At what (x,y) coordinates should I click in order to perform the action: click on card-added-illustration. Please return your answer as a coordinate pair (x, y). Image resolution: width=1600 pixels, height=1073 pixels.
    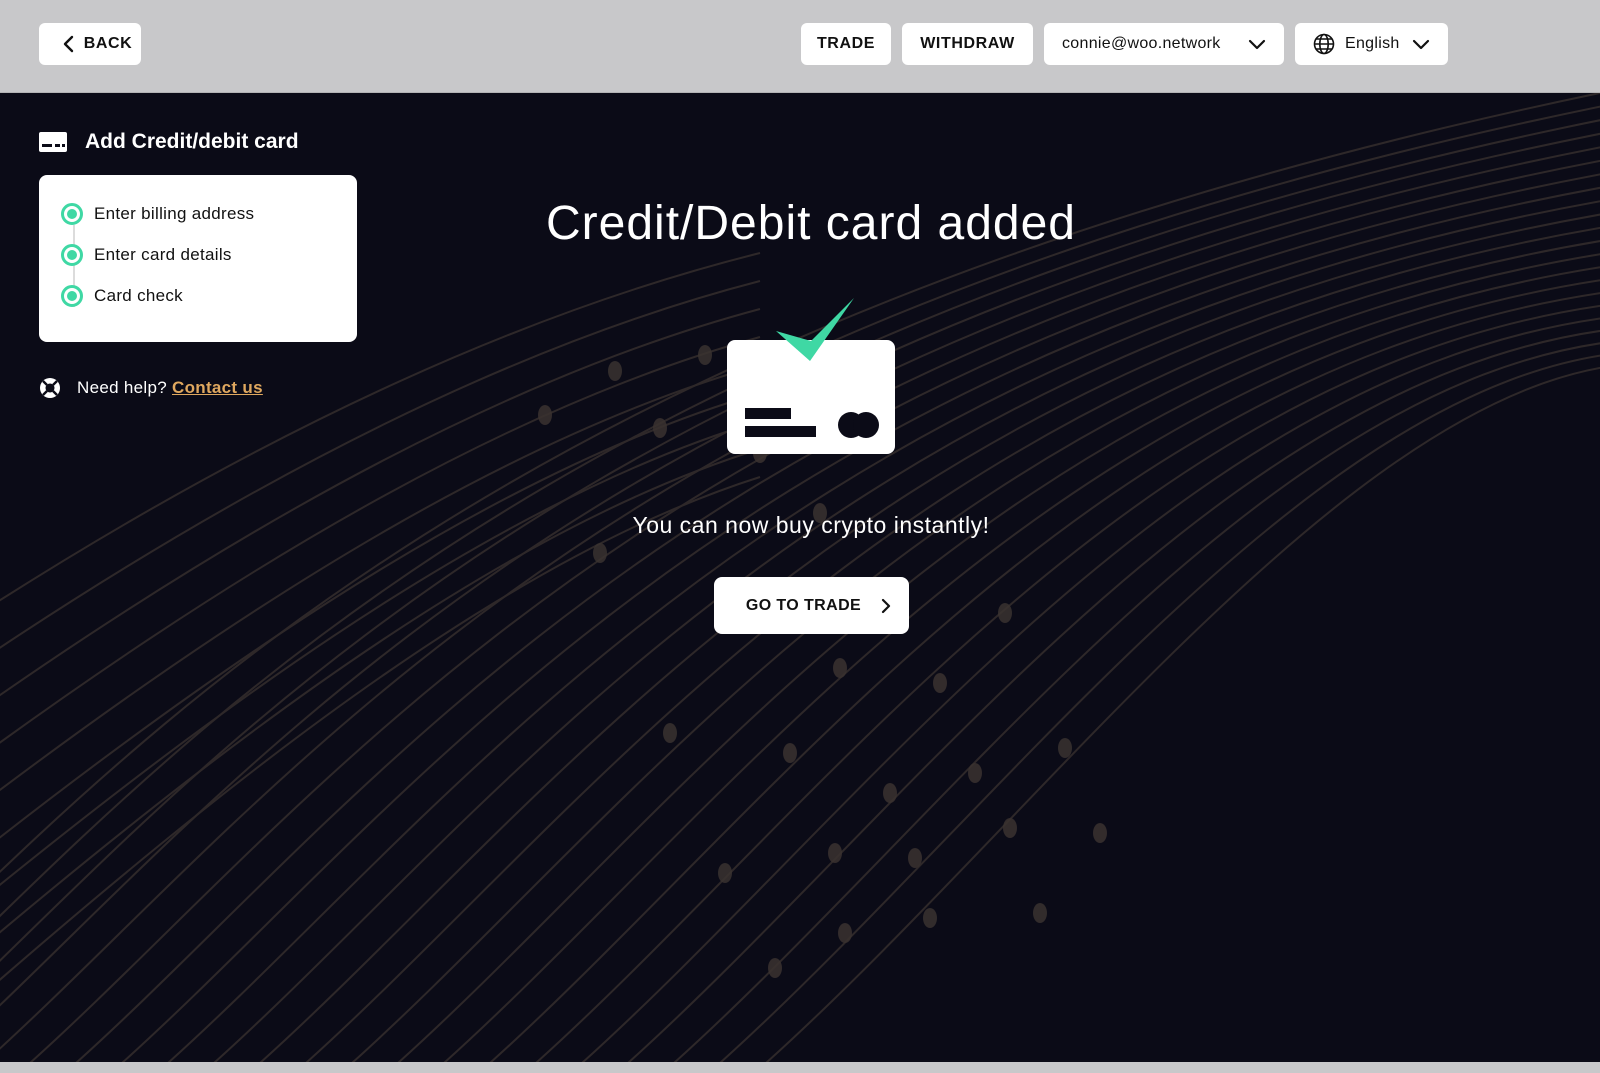
    Looking at the image, I should click on (811, 376).